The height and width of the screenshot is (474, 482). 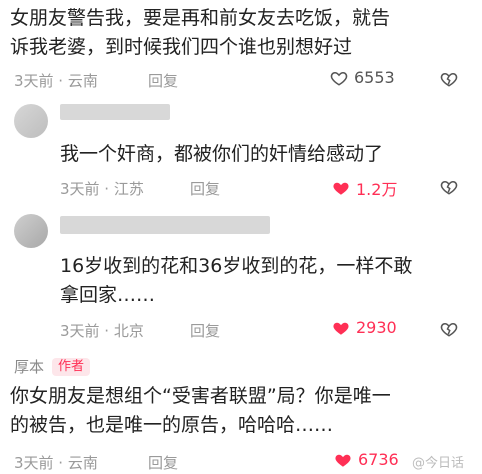 What do you see at coordinates (200, 396) in the screenshot?
I see `comment-4-text-line1: 你女朋友是想组个“受害者联盟”局？你是唯一` at bounding box center [200, 396].